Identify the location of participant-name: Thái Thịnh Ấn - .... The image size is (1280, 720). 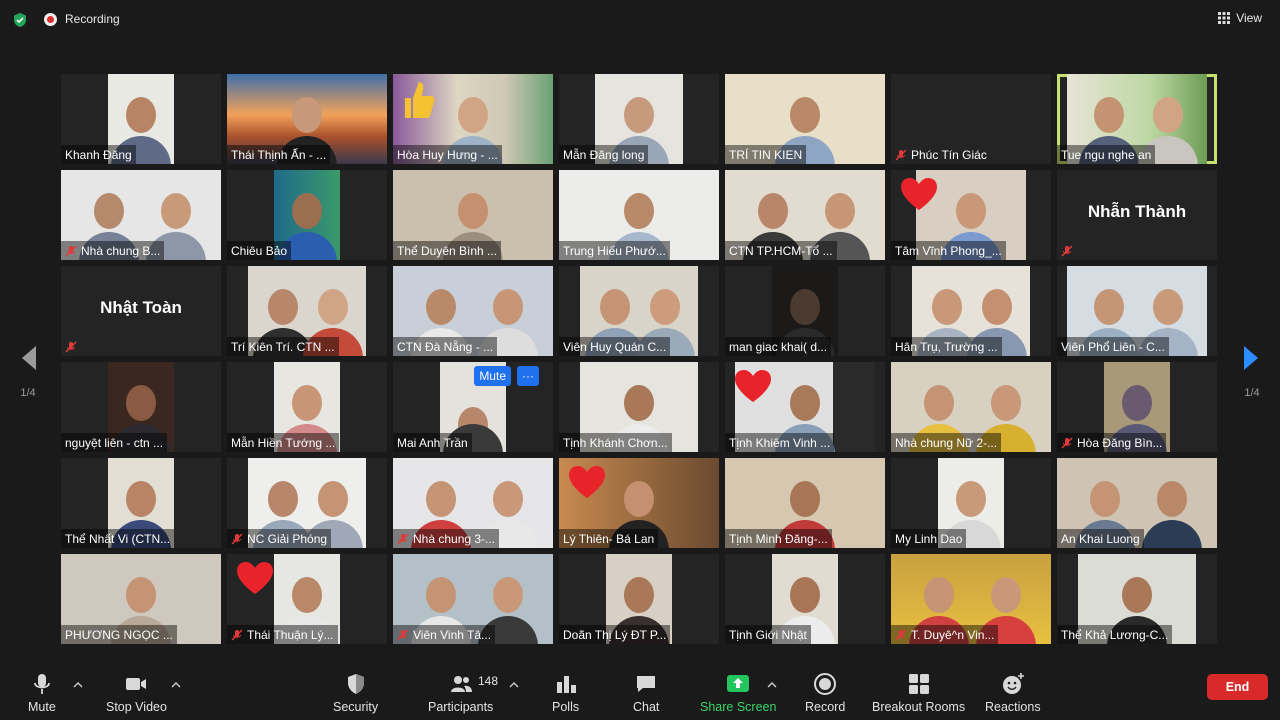
(279, 154).